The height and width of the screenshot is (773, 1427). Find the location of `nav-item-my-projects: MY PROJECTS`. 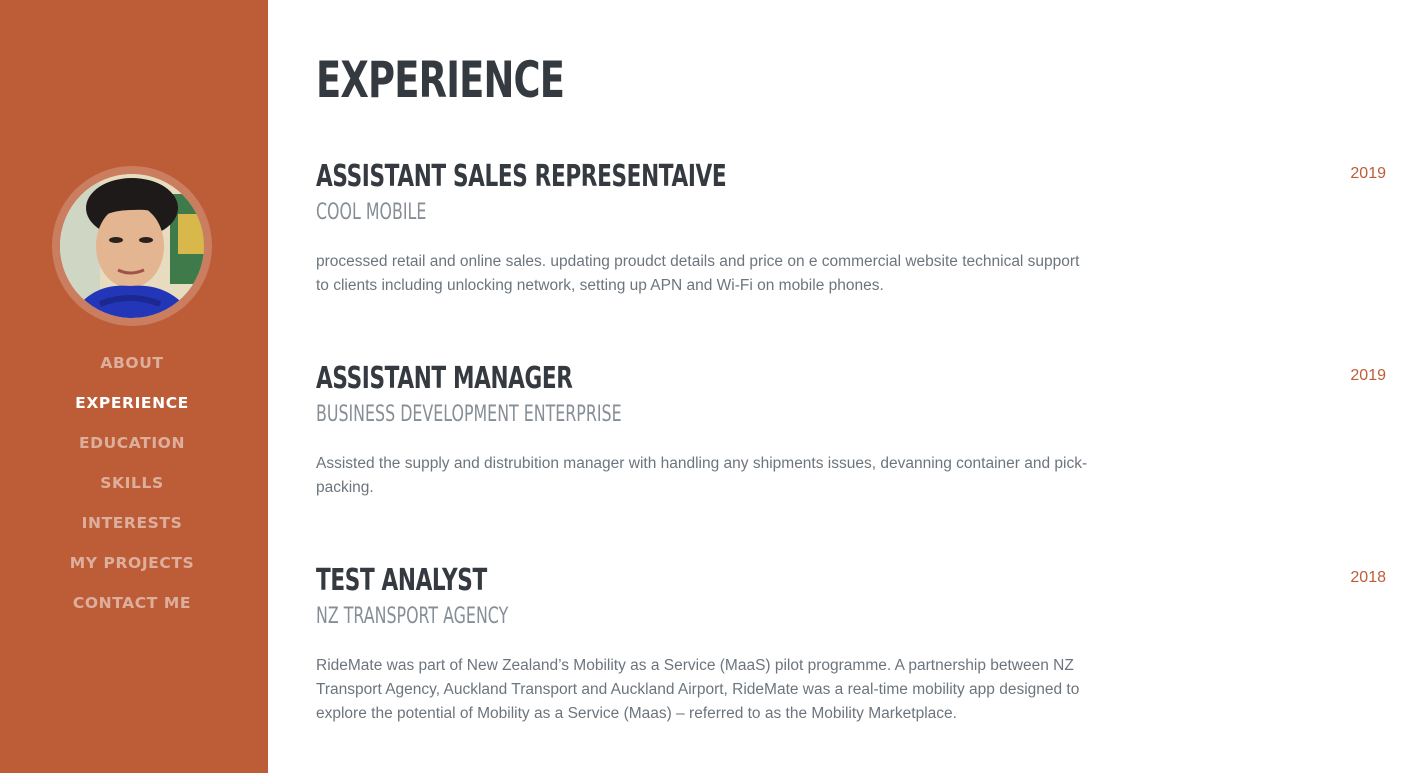

nav-item-my-projects: MY PROJECTS is located at coordinates (132, 563).